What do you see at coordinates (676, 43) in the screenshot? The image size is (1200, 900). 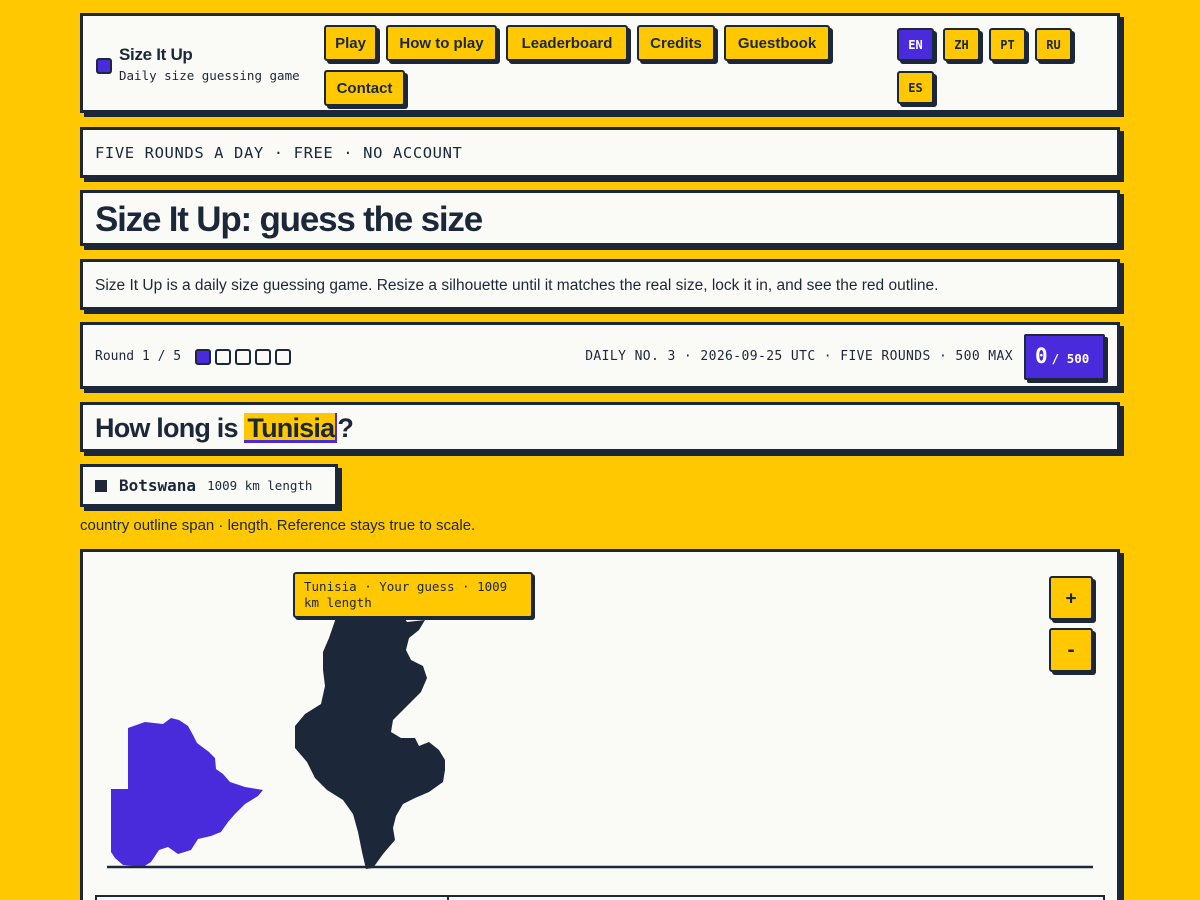 I see `nav-credits: Credits` at bounding box center [676, 43].